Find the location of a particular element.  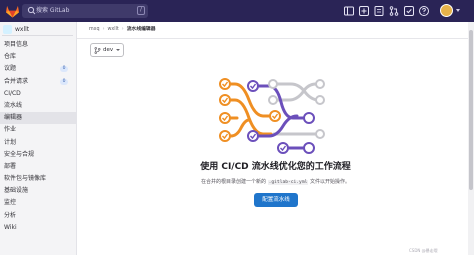

sidebar-item-label: CI/CD is located at coordinates (12, 93).